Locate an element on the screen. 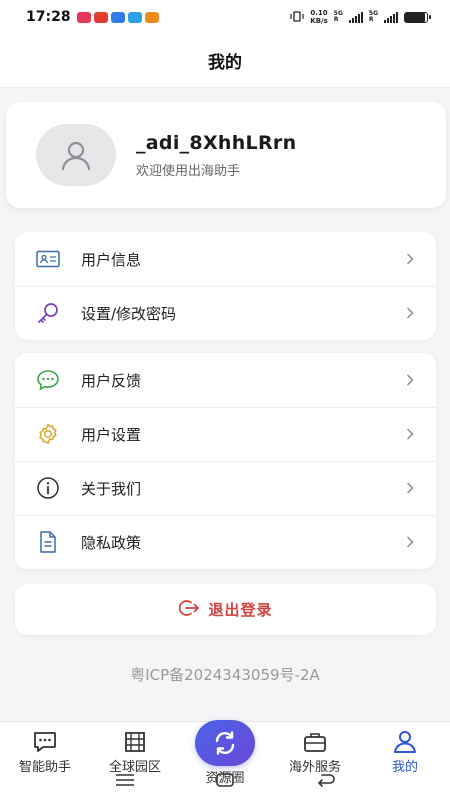  menu-item-label: 设置/修改密码 is located at coordinates (129, 313).